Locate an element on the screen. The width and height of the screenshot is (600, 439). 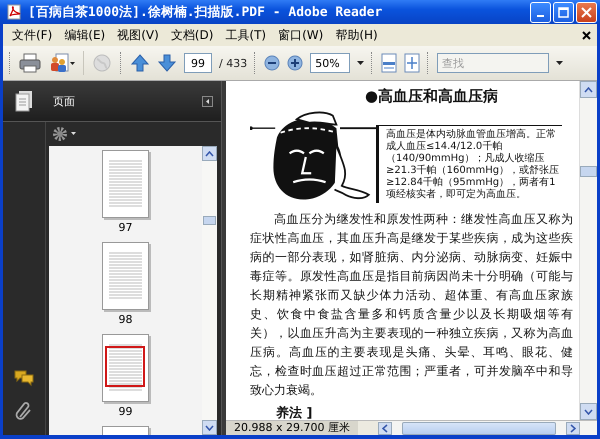
close-icon is located at coordinates (586, 12).